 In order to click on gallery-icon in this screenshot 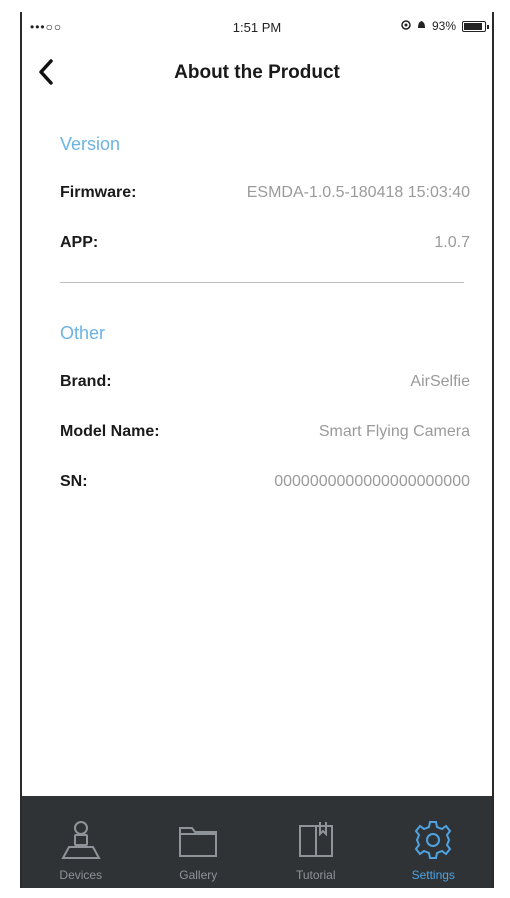, I will do `click(198, 840)`.